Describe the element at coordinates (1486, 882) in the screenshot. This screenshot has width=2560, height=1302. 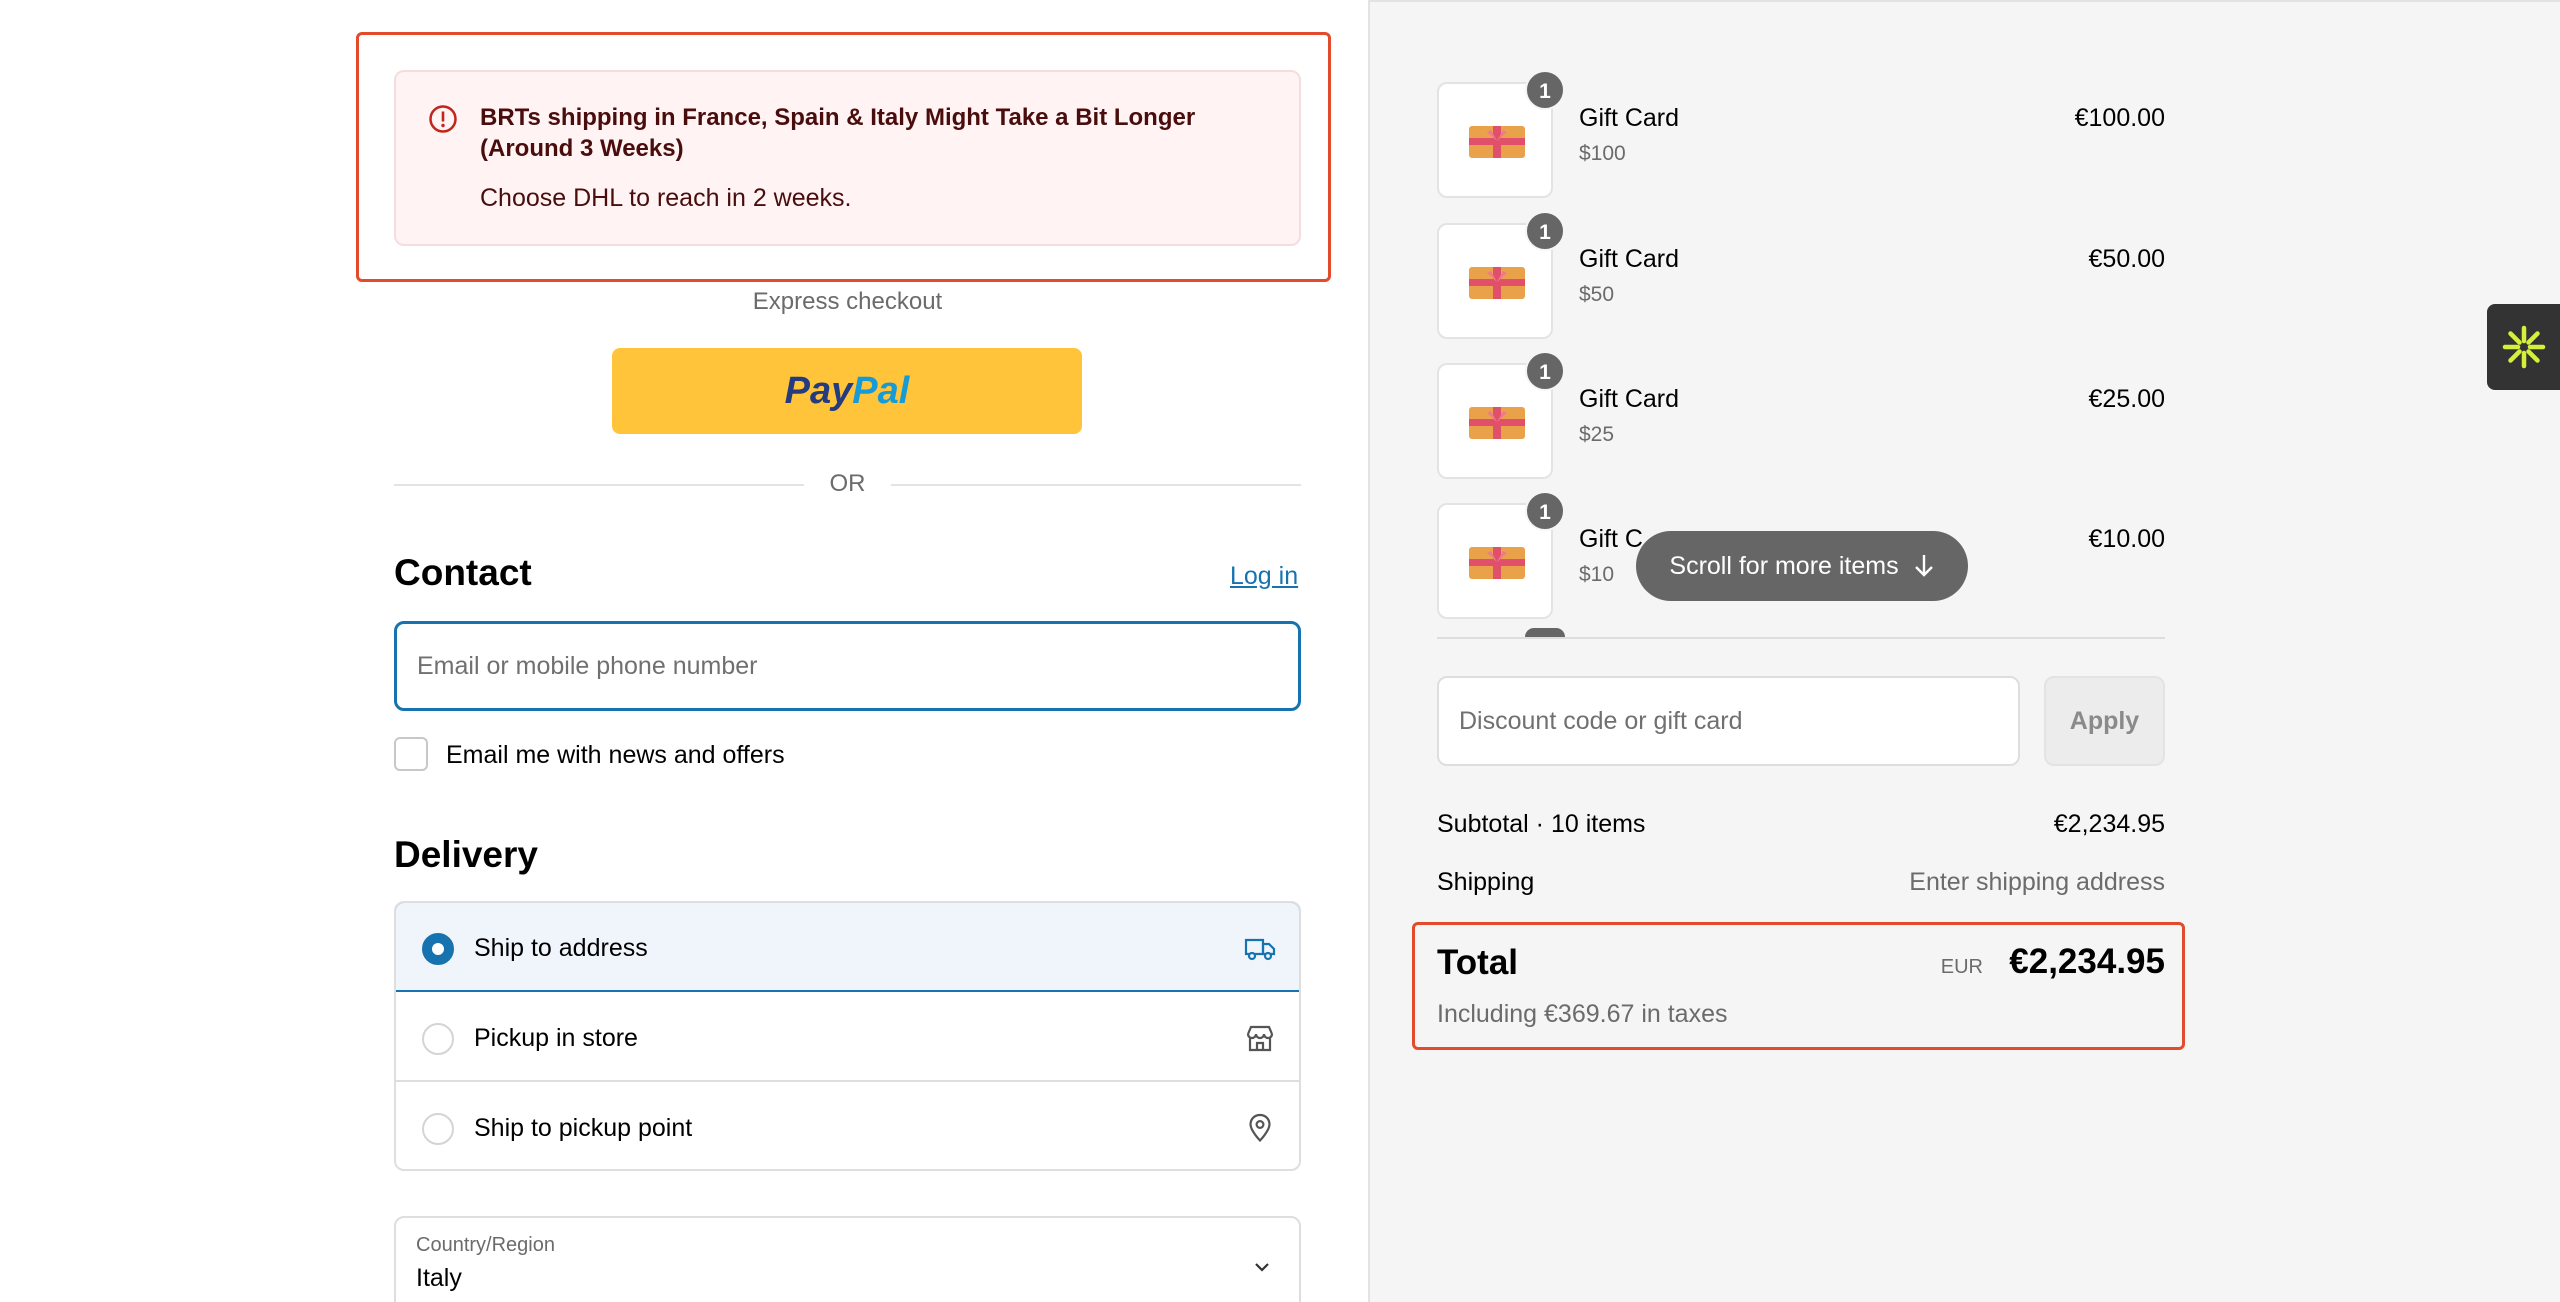
I see `shipping-label: Shipping` at that location.